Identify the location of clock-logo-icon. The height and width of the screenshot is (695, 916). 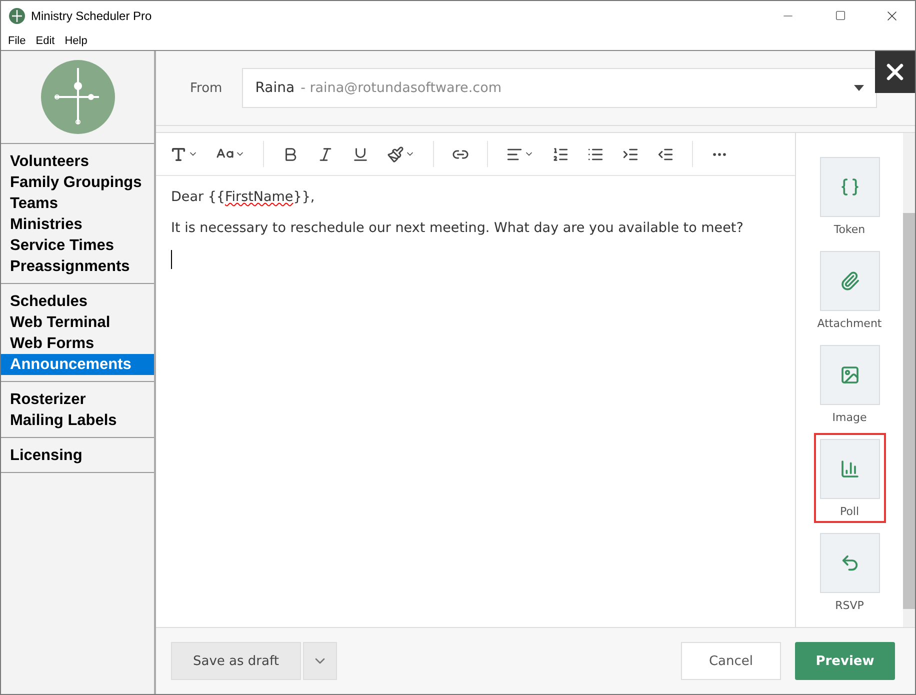
(77, 97).